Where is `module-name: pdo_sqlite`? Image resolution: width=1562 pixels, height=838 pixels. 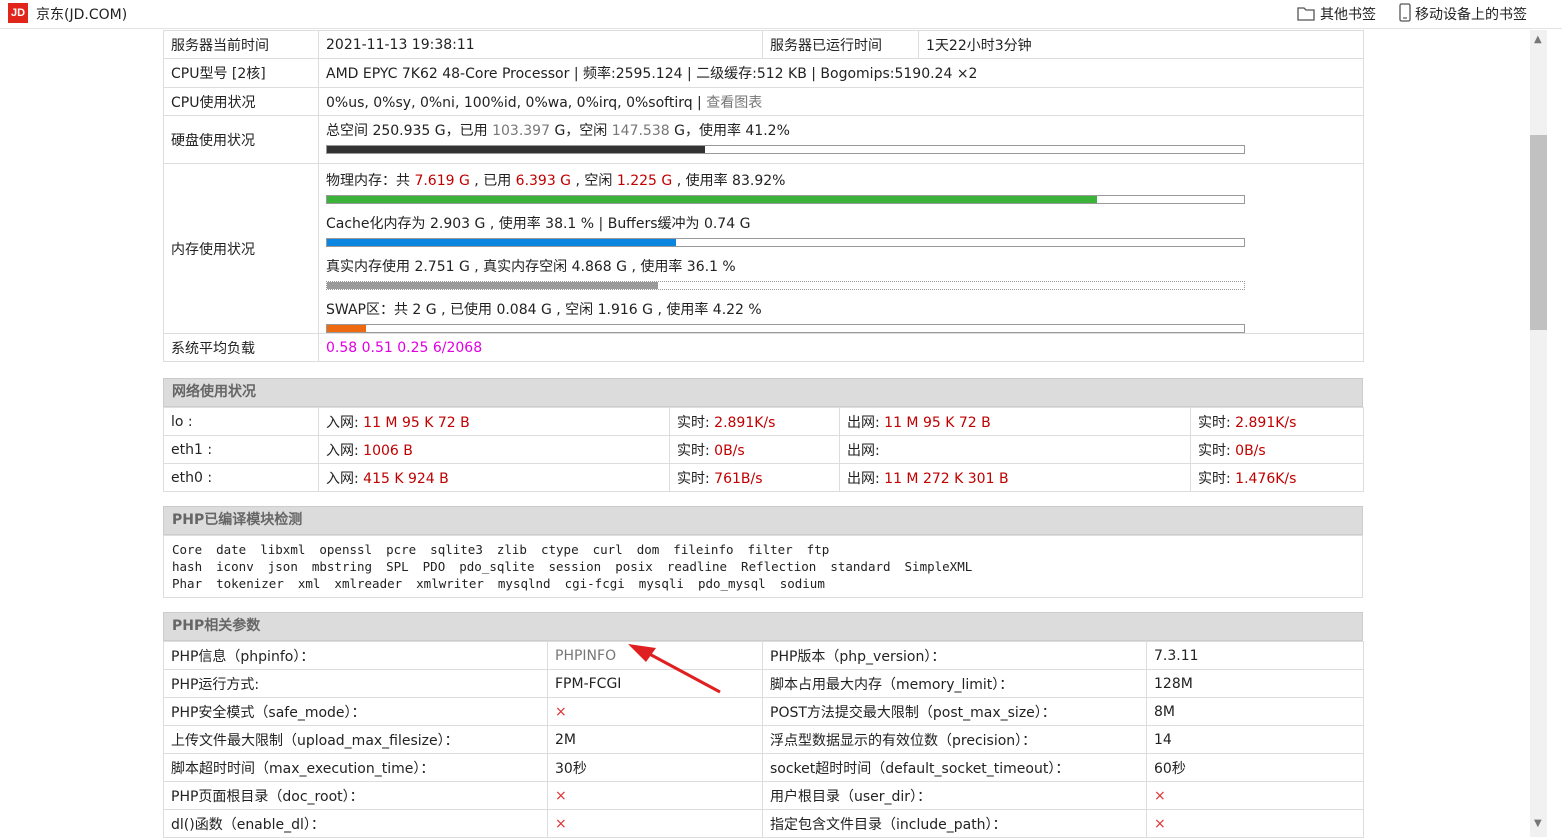
module-name: pdo_sqlite is located at coordinates (497, 566).